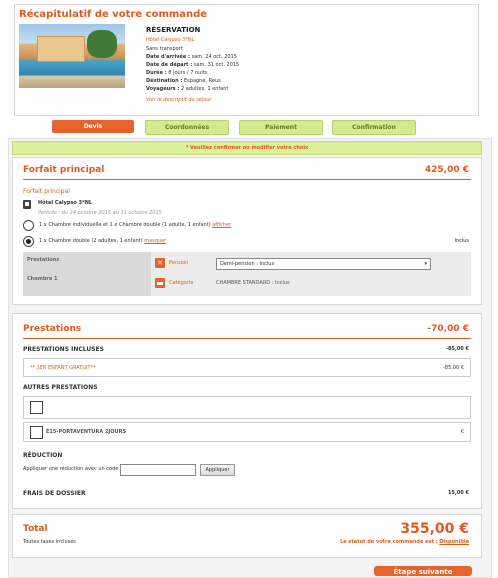 The width and height of the screenshot is (498, 578). I want to click on category-label: Catégorie, so click(181, 283).